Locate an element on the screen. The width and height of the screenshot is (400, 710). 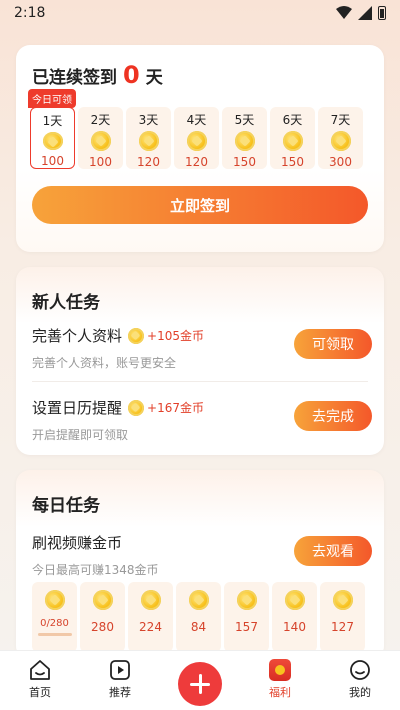
tab-me: 我的 is located at coordinates (360, 675).